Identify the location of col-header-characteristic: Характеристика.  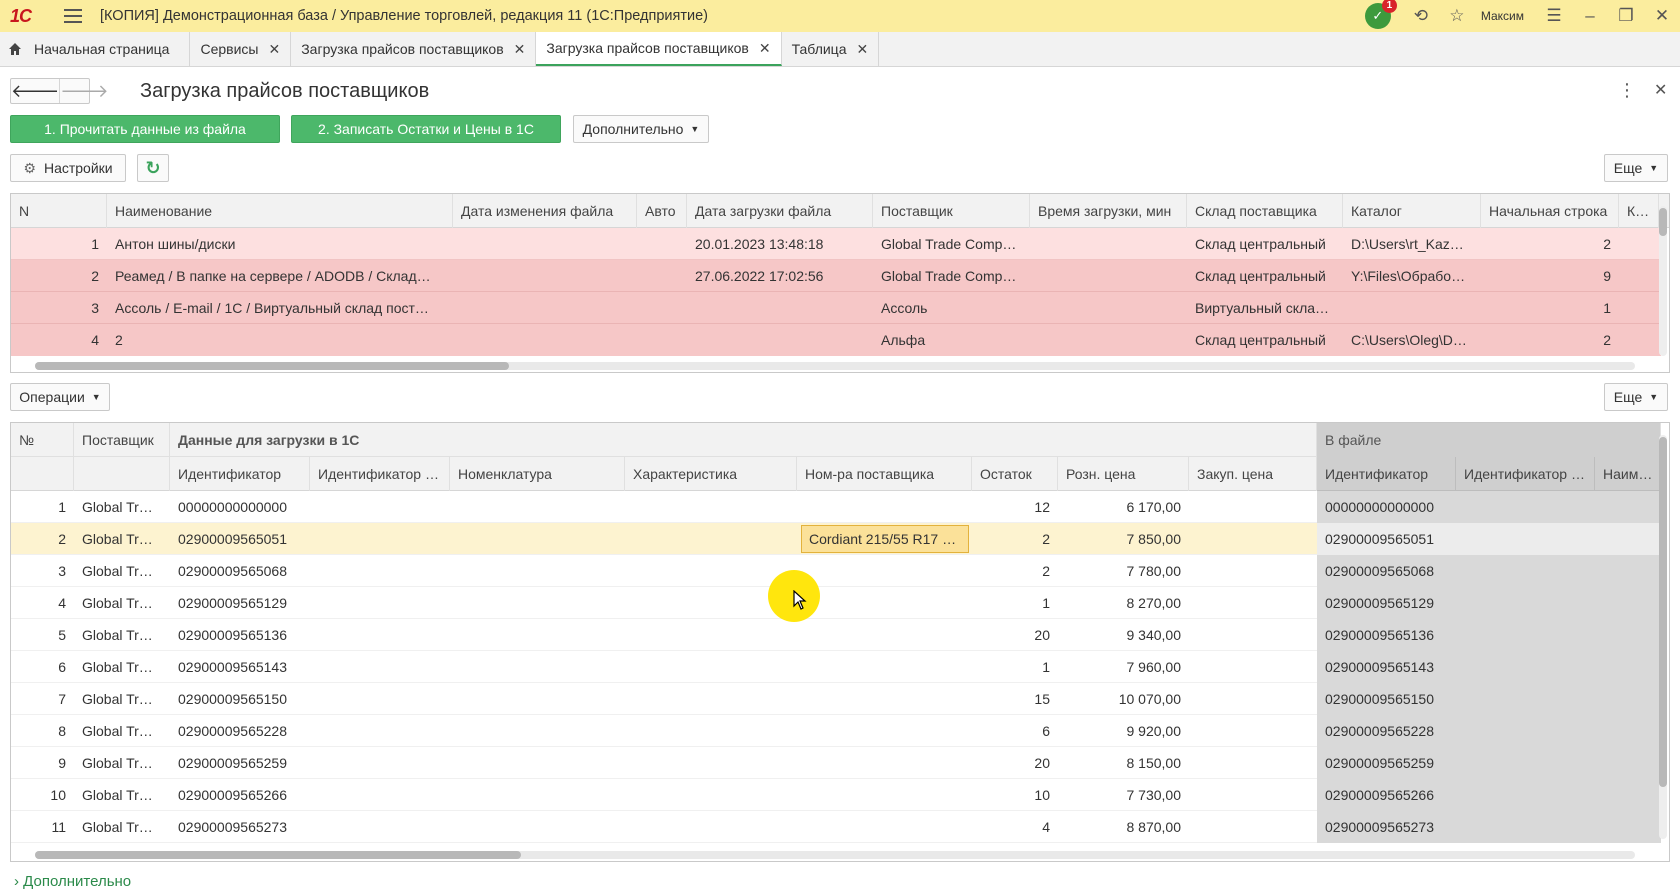
(711, 474).